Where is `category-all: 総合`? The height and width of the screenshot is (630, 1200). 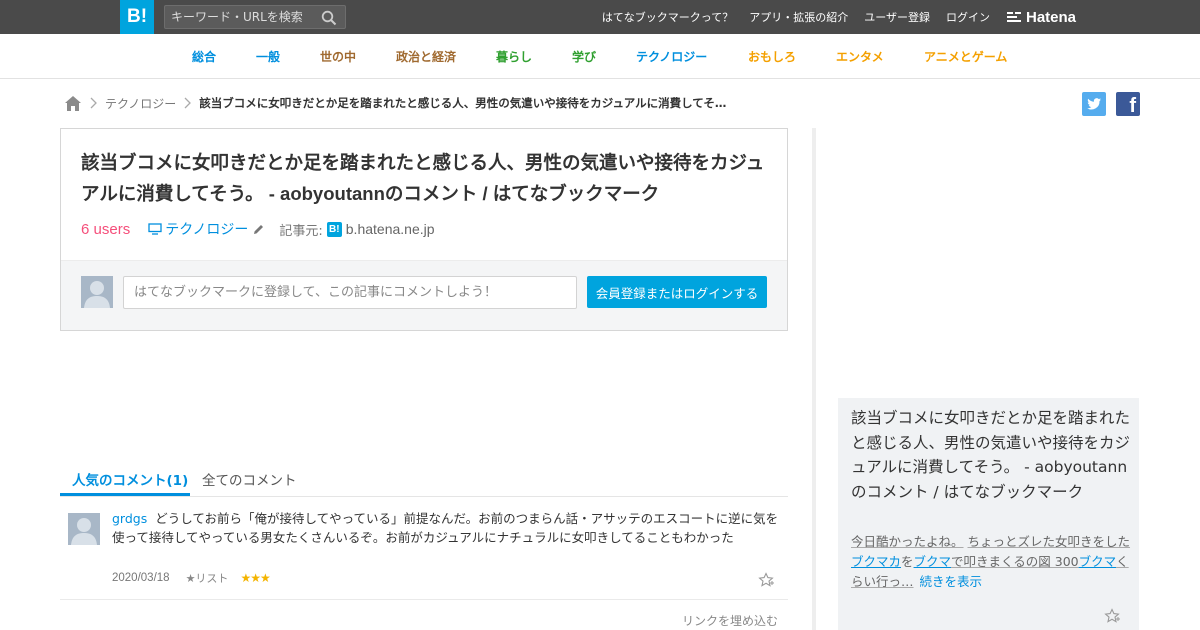
category-all: 総合 is located at coordinates (204, 56).